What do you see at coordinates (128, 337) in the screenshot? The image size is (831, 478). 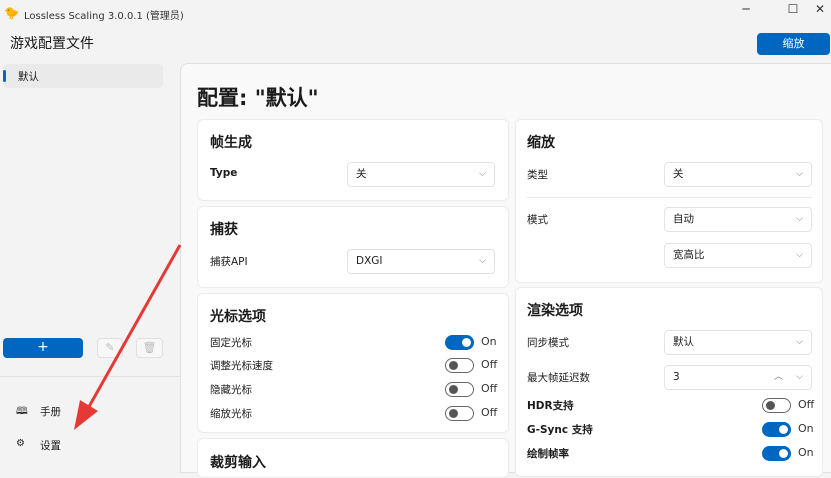 I see `annotation-arrow` at bounding box center [128, 337].